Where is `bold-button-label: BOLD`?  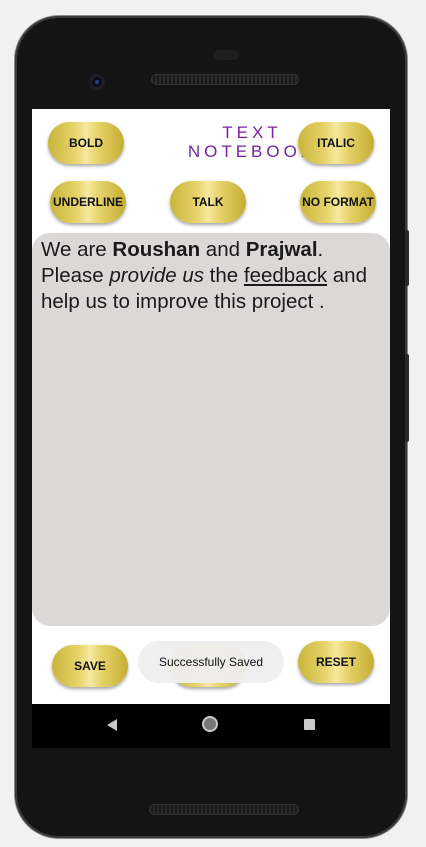 bold-button-label: BOLD is located at coordinates (86, 143).